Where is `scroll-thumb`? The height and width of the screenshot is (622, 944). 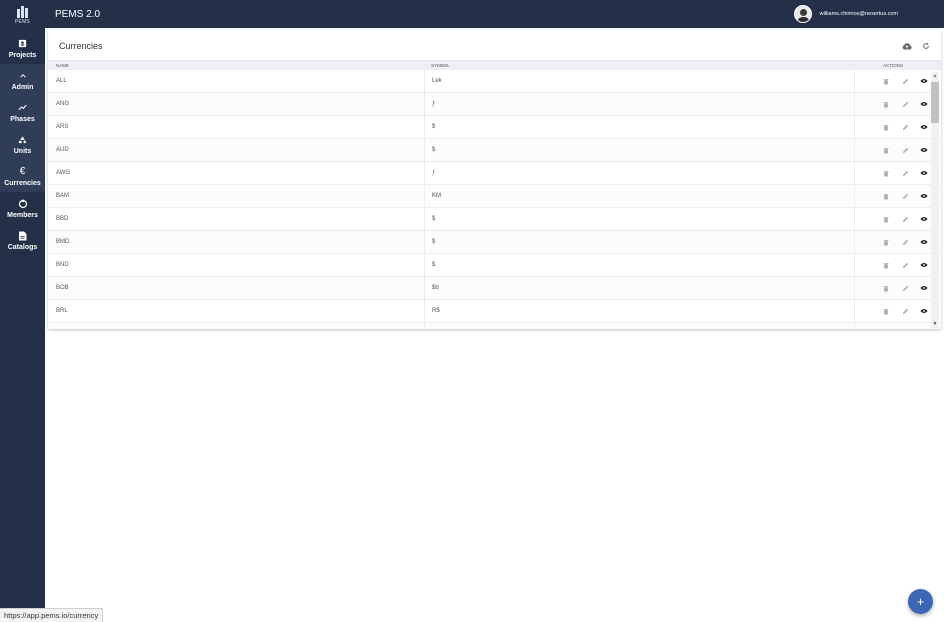 scroll-thumb is located at coordinates (935, 102).